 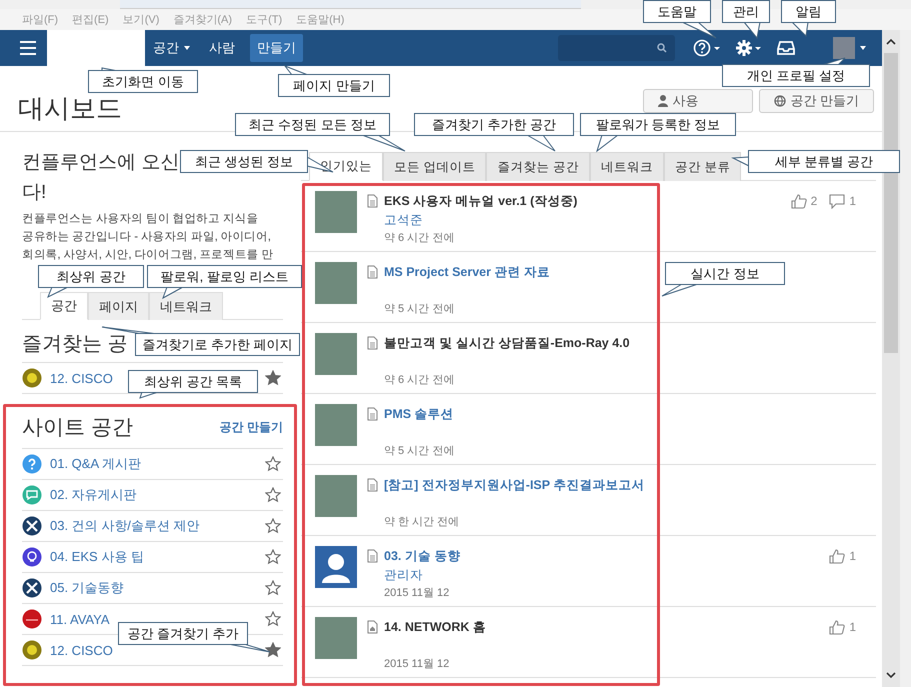 I want to click on page-title-link: [참고] 전자정부지원사업-ISP 추진결과보고서, so click(x=514, y=485).